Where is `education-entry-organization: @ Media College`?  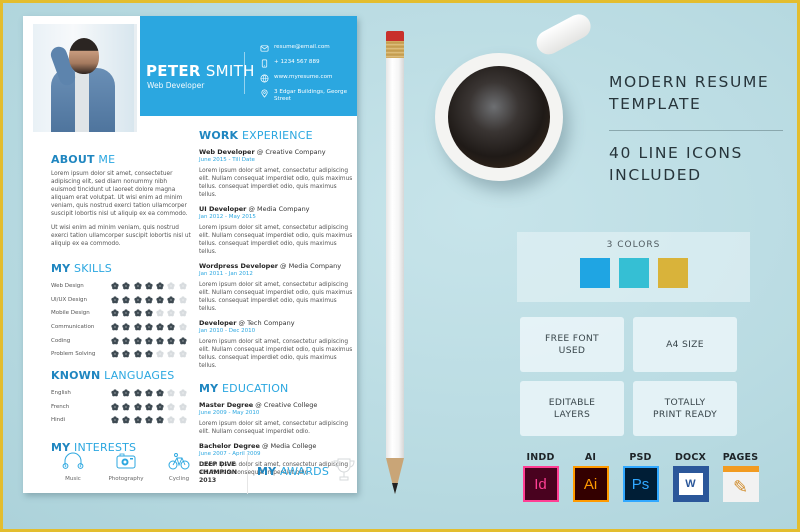 education-entry-organization: @ Media College is located at coordinates (289, 446).